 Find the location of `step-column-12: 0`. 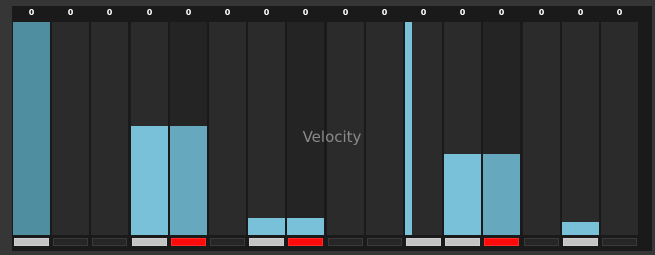

step-column-12: 0 is located at coordinates (462, 128).